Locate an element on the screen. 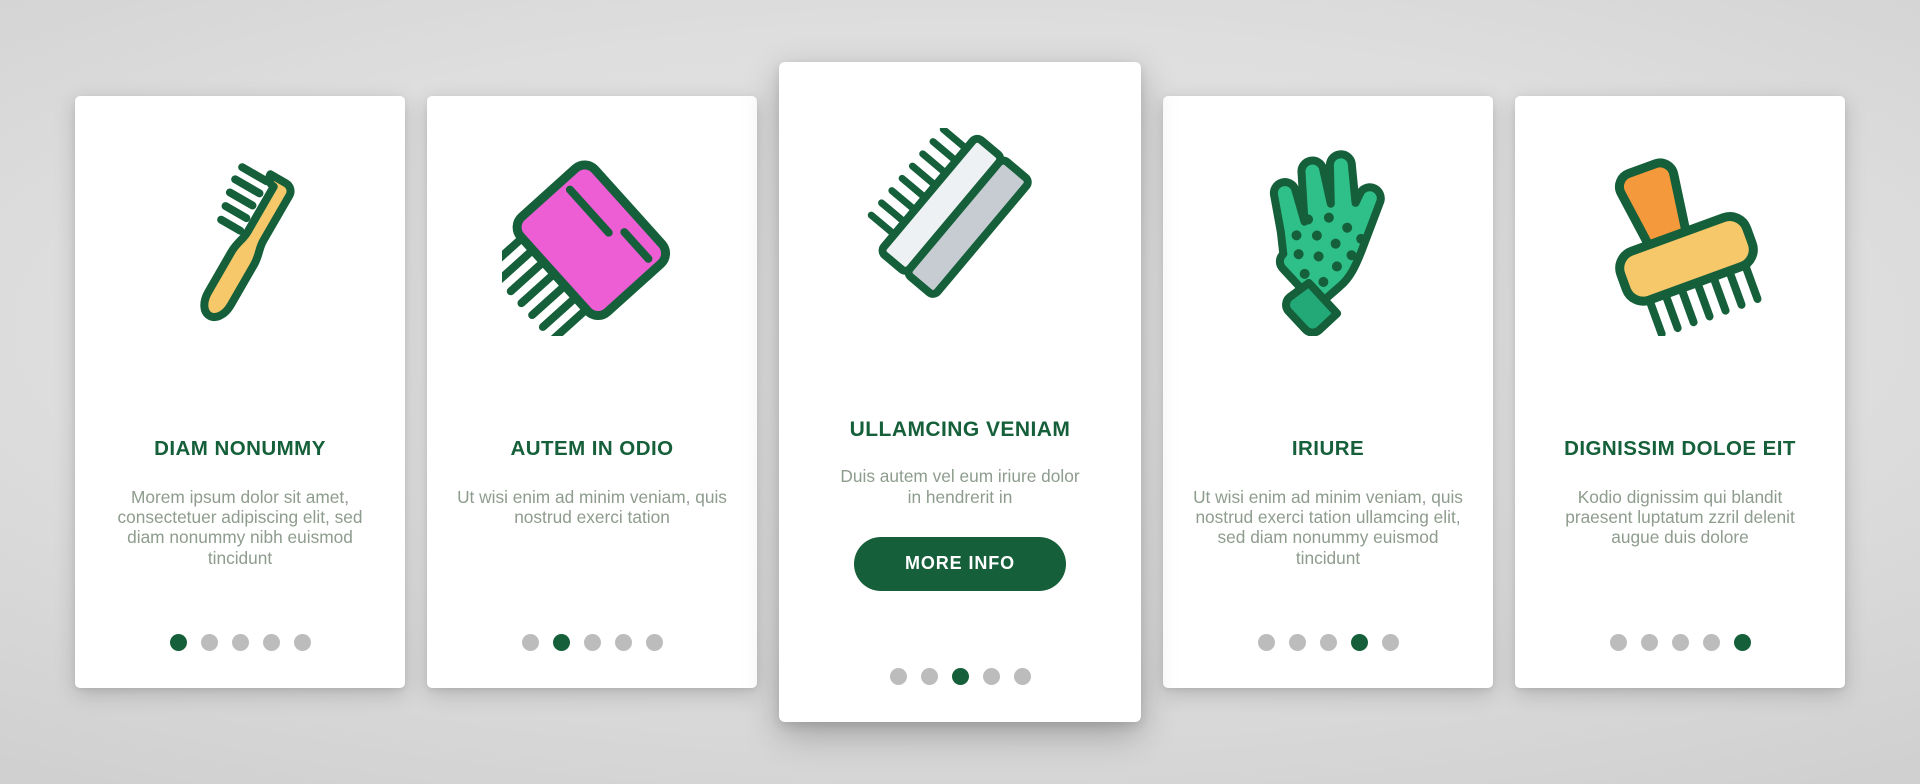 Image resolution: width=1920 pixels, height=784 pixels. toothbrush-icon is located at coordinates (240, 241).